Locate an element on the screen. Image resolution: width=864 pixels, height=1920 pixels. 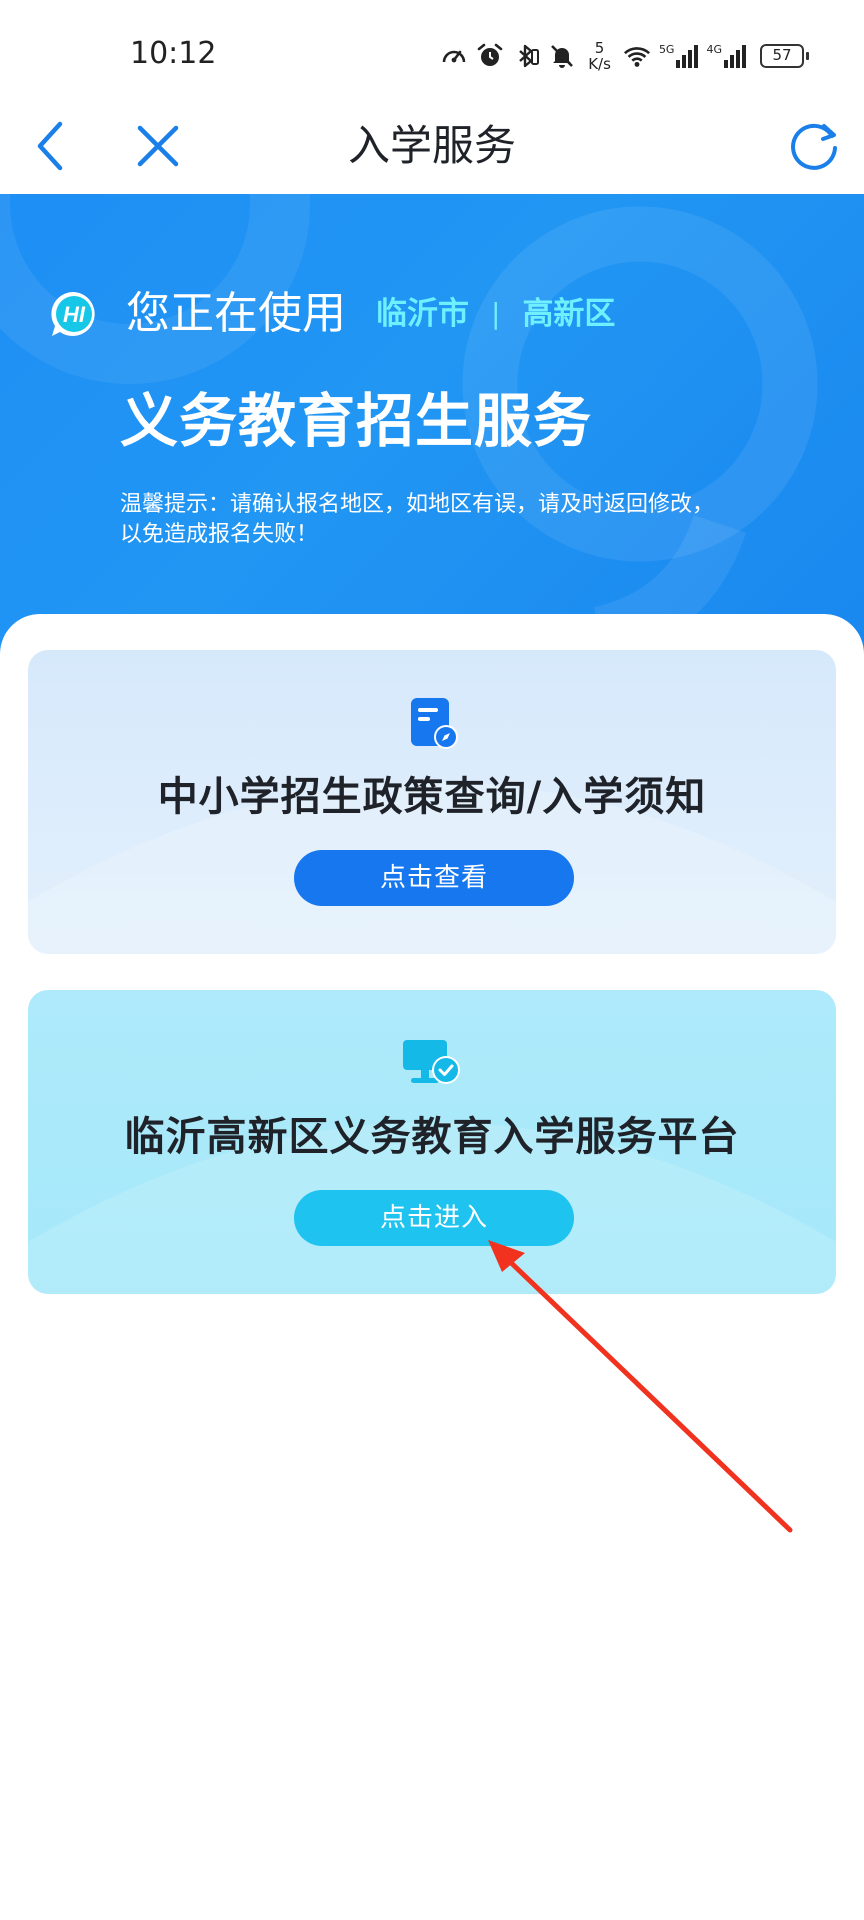
card-title: 中小学招生政策查询/入学须知 is located at coordinates (432, 797).